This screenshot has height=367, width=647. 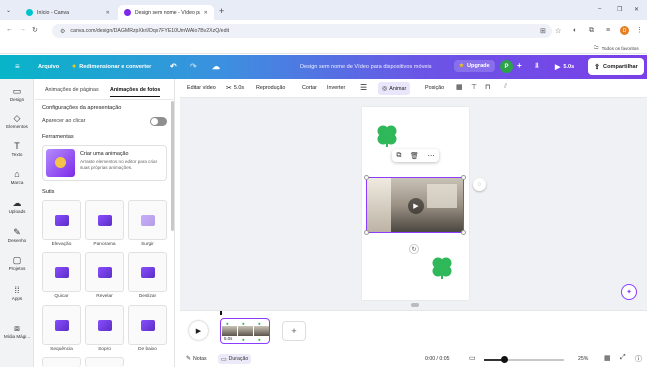 I want to click on clover-sticker-top, so click(x=387, y=135).